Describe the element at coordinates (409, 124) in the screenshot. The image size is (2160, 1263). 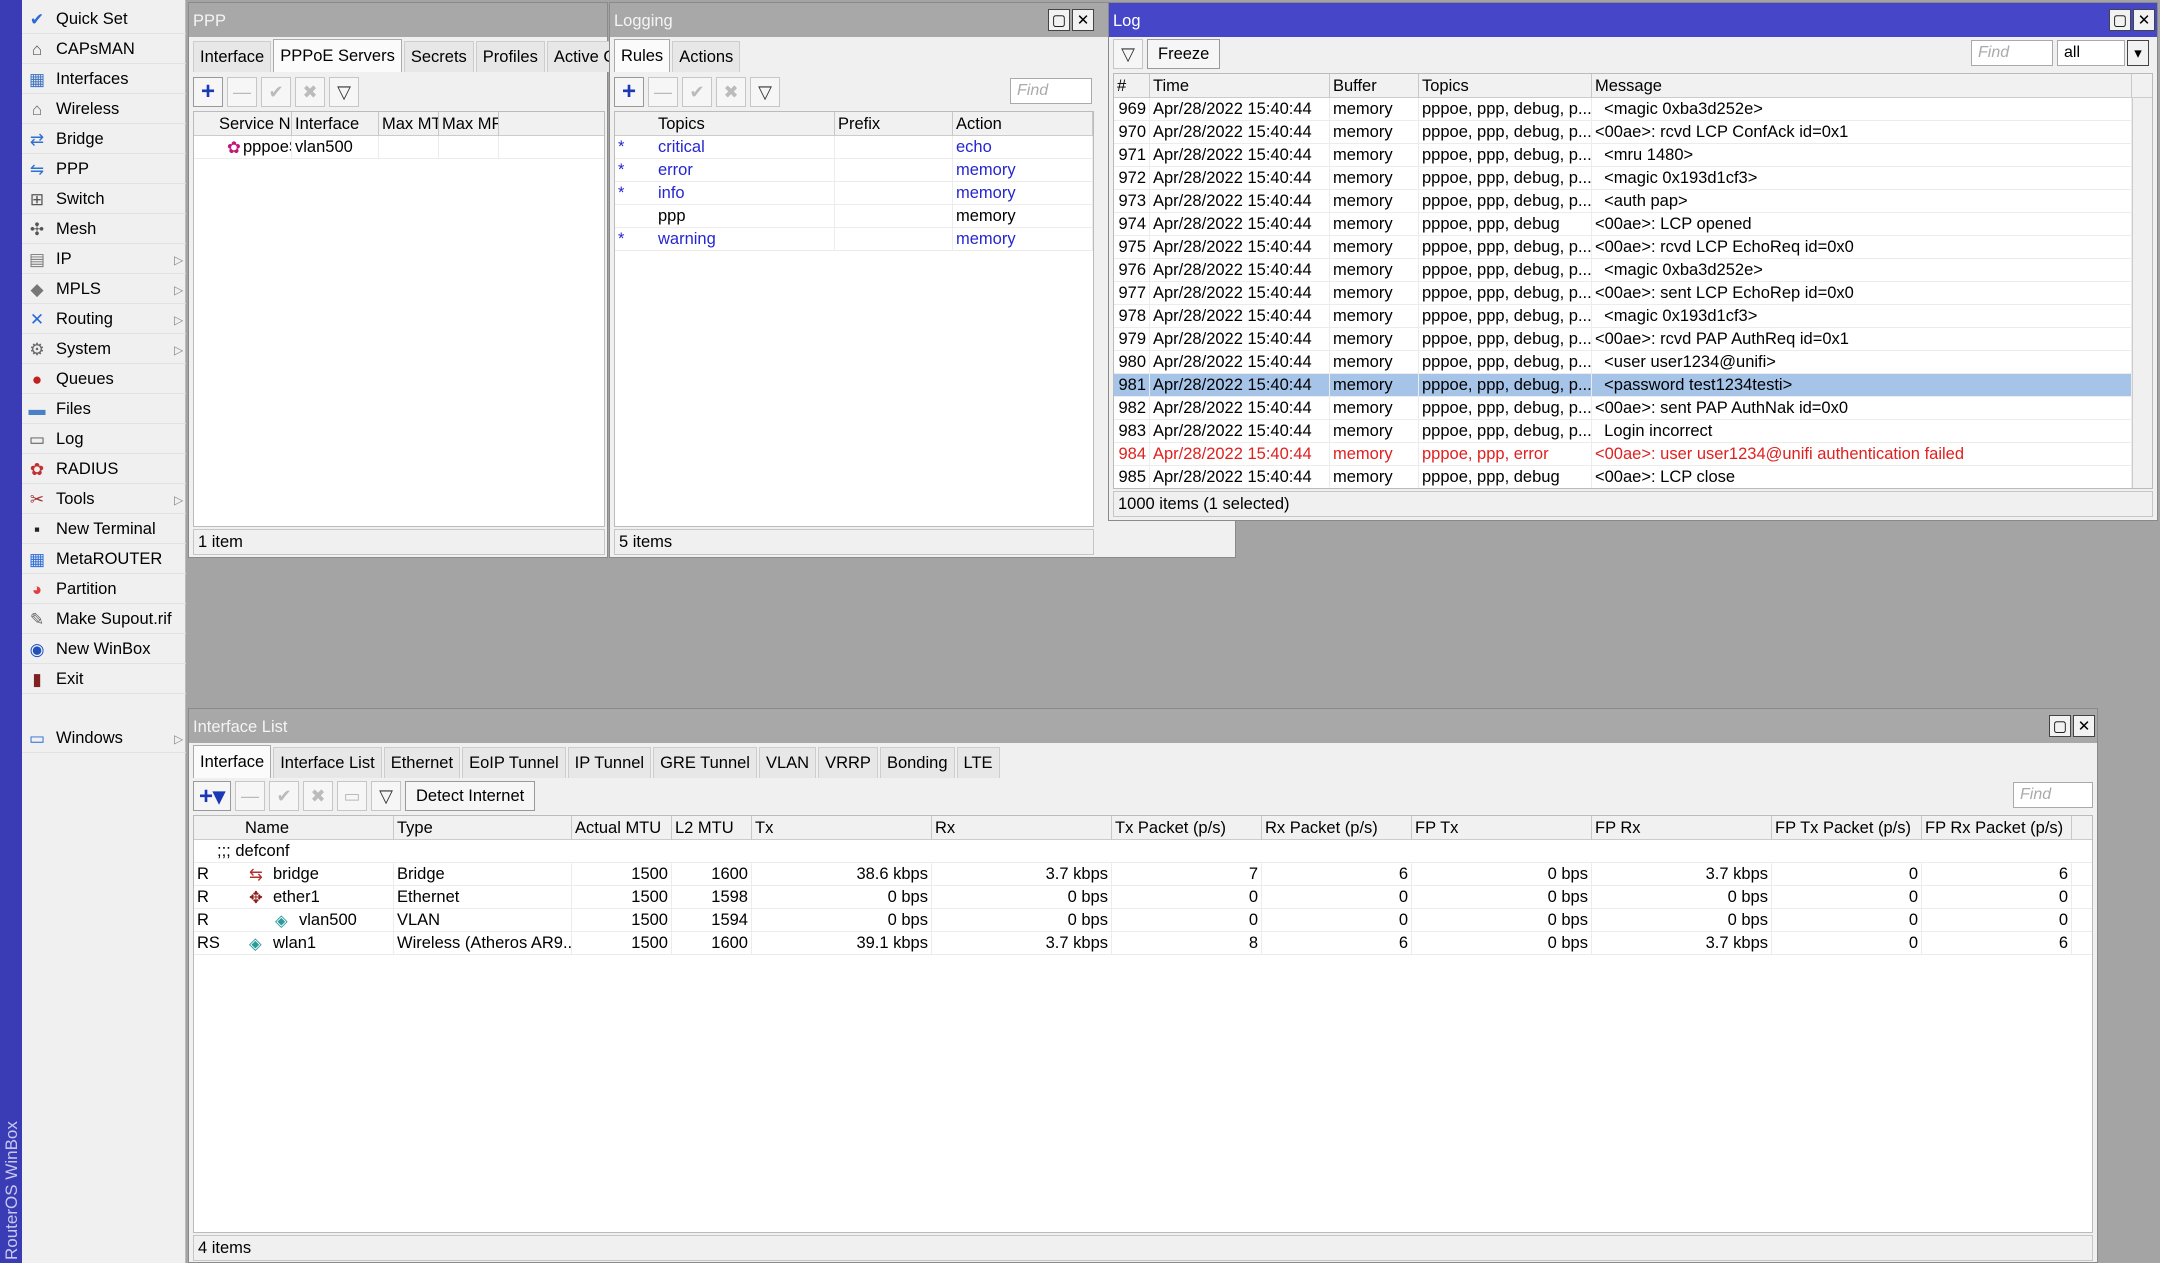
I see `column-header-max-mtu: Max MTU` at that location.